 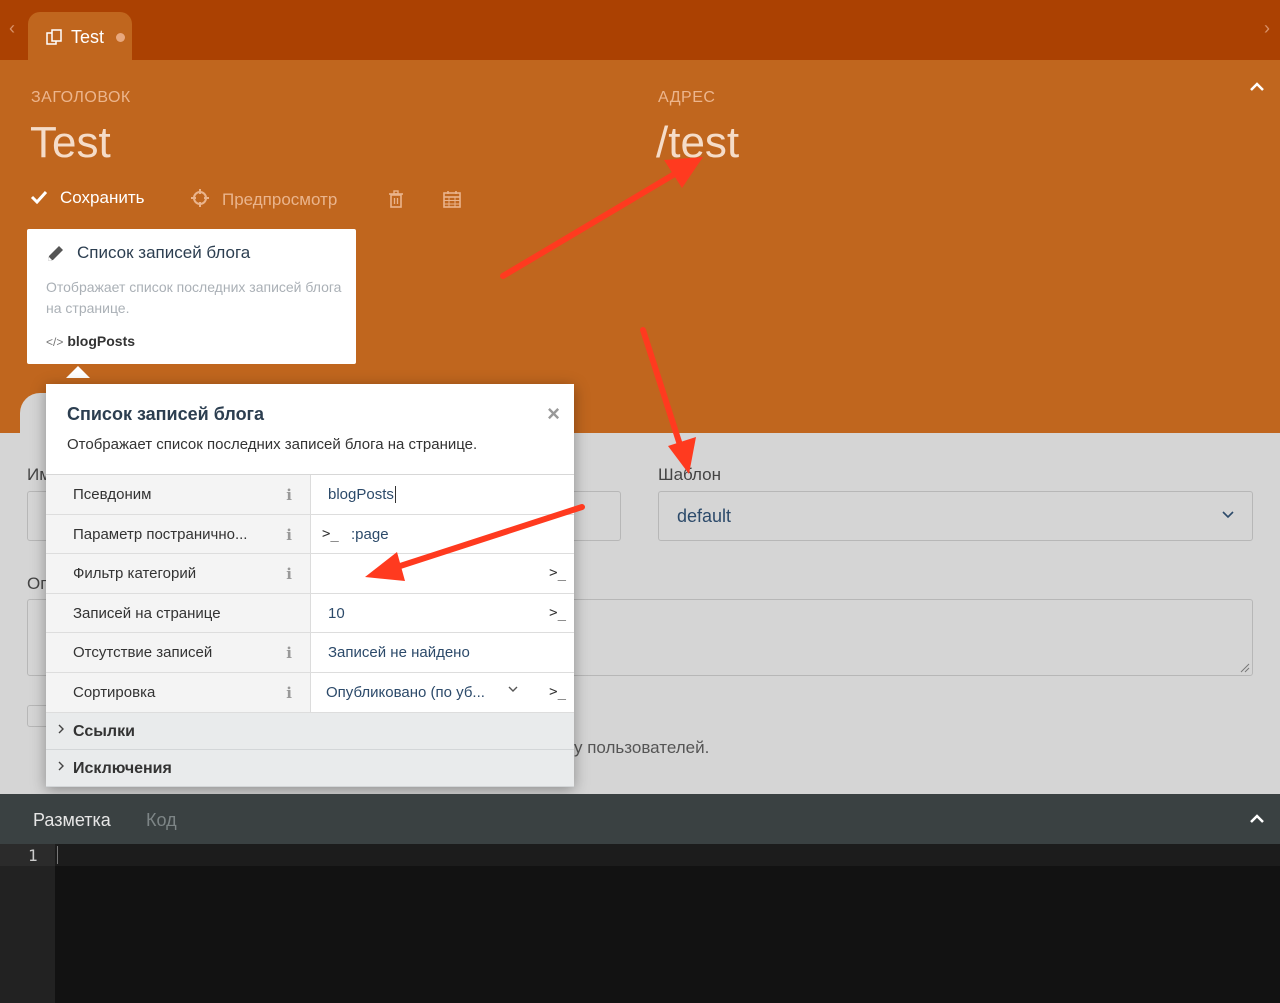 What do you see at coordinates (33, 855) in the screenshot?
I see `line-number: 1` at bounding box center [33, 855].